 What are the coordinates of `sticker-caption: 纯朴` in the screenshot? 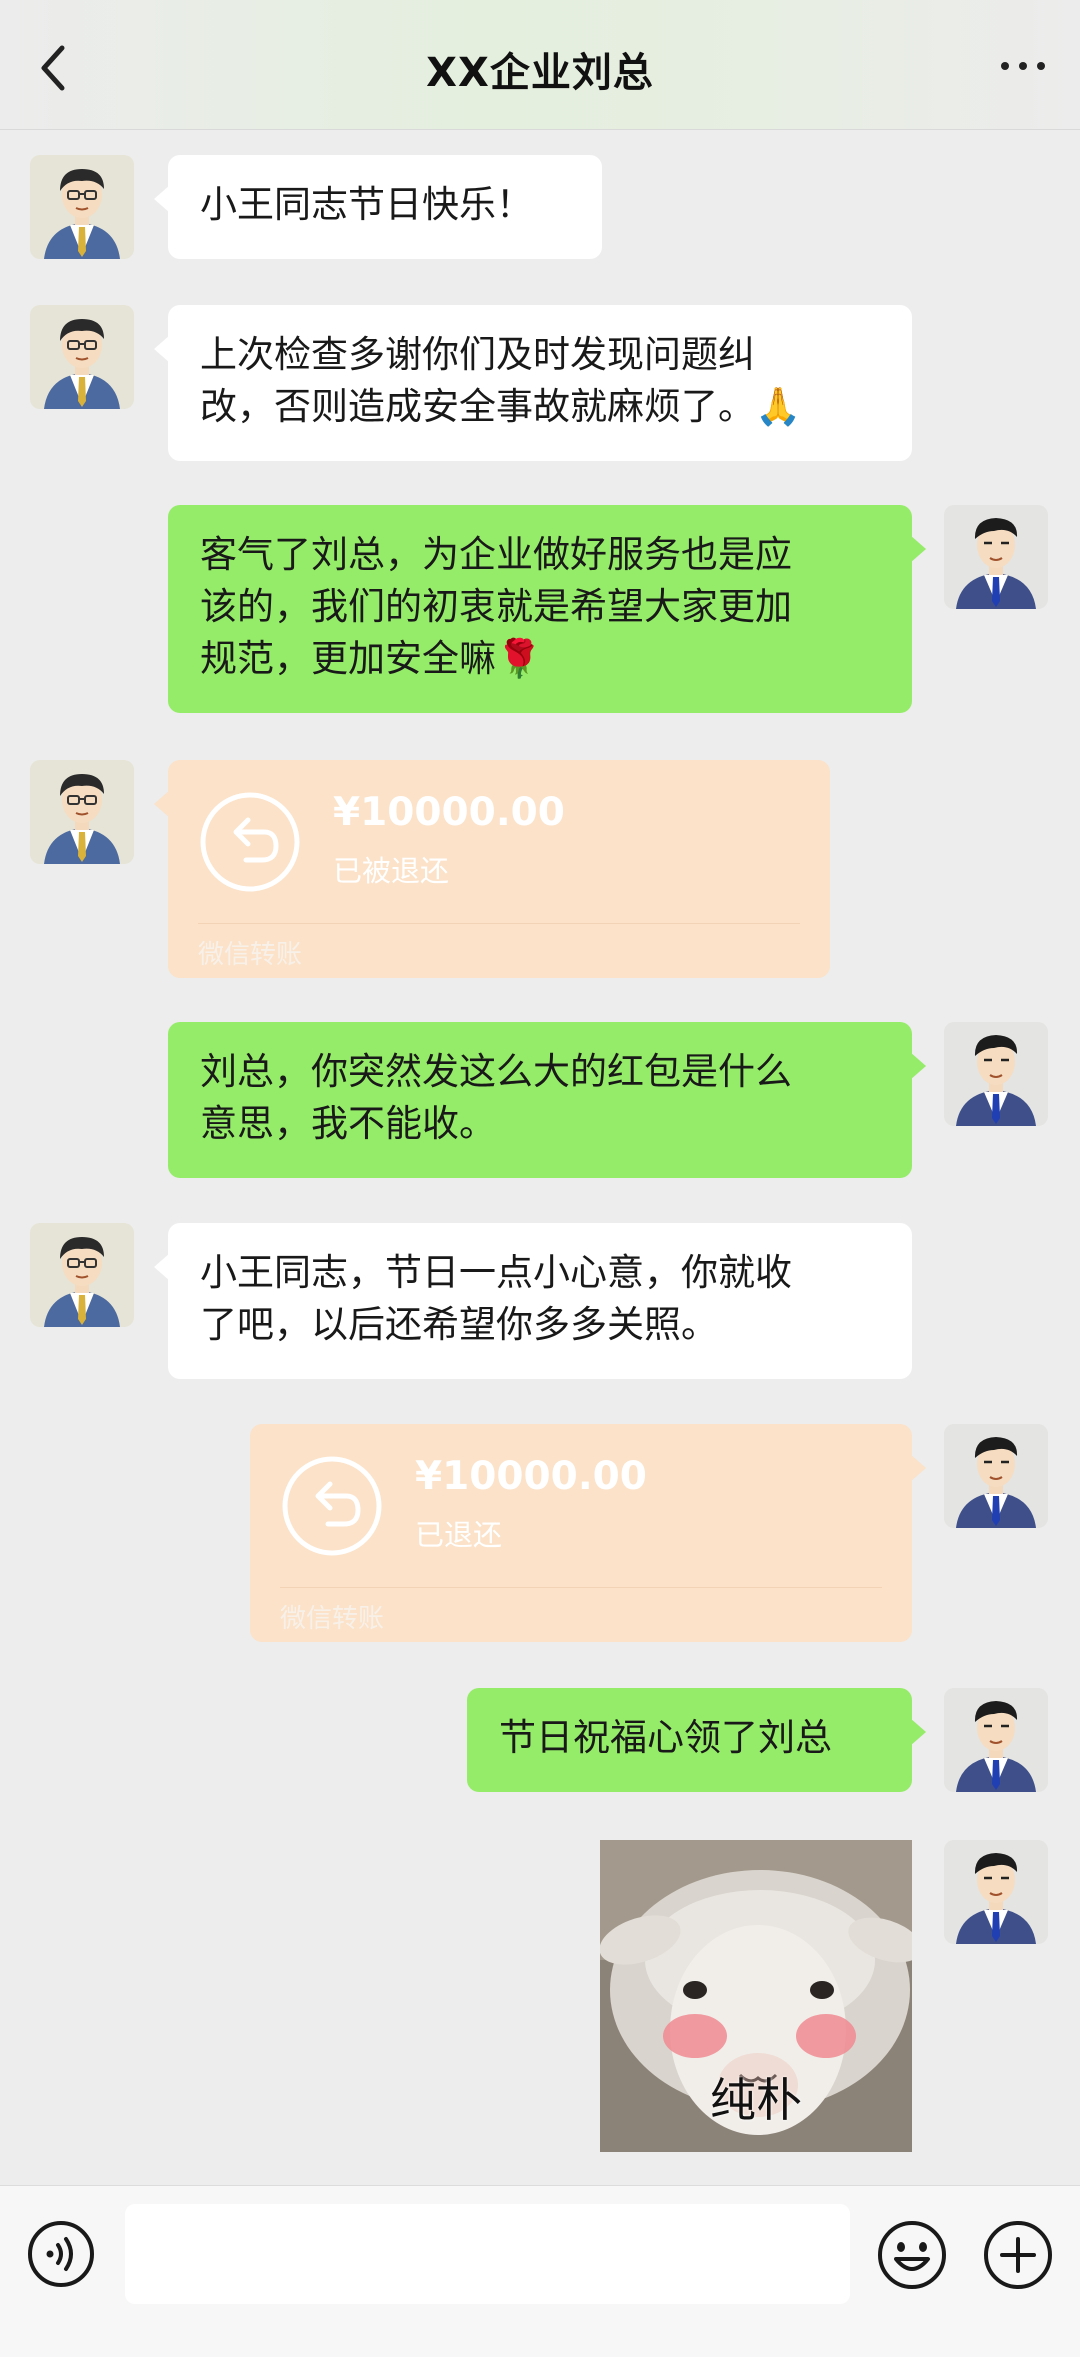 It's located at (756, 2100).